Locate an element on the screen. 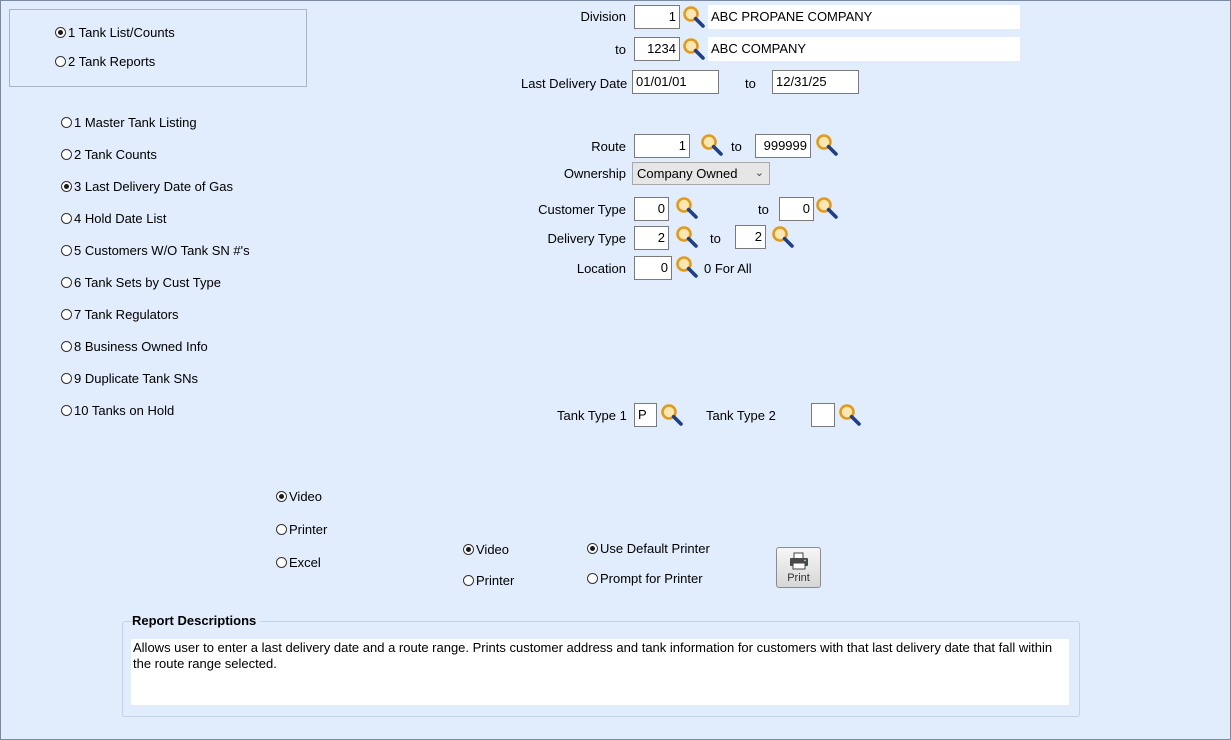  radio-use-default-printer: Use Default Printer is located at coordinates (648, 548).